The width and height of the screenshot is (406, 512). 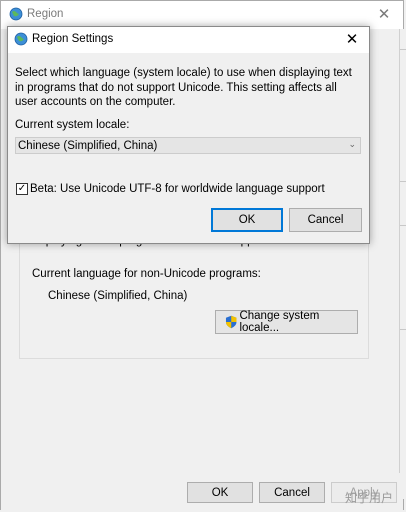 What do you see at coordinates (188, 145) in the screenshot?
I see `system-locale-select: Chinese (Simplified, China) ⌄` at bounding box center [188, 145].